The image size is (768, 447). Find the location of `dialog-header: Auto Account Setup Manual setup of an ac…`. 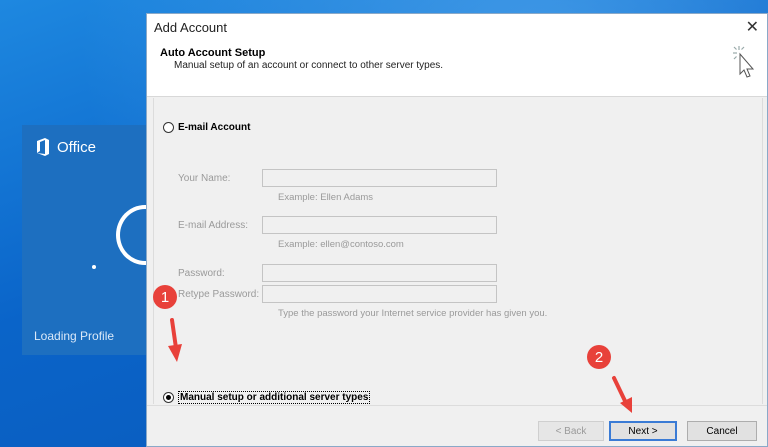

dialog-header: Auto Account Setup Manual setup of an ac… is located at coordinates (457, 68).